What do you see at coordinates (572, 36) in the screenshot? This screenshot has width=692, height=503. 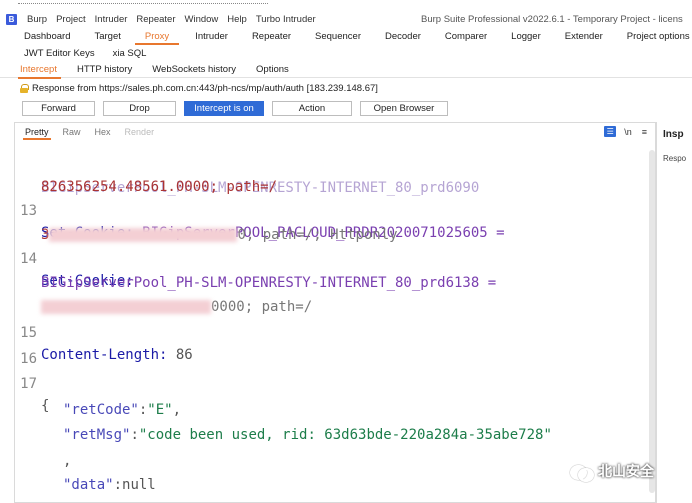 I see `tab-extender: Extender` at bounding box center [572, 36].